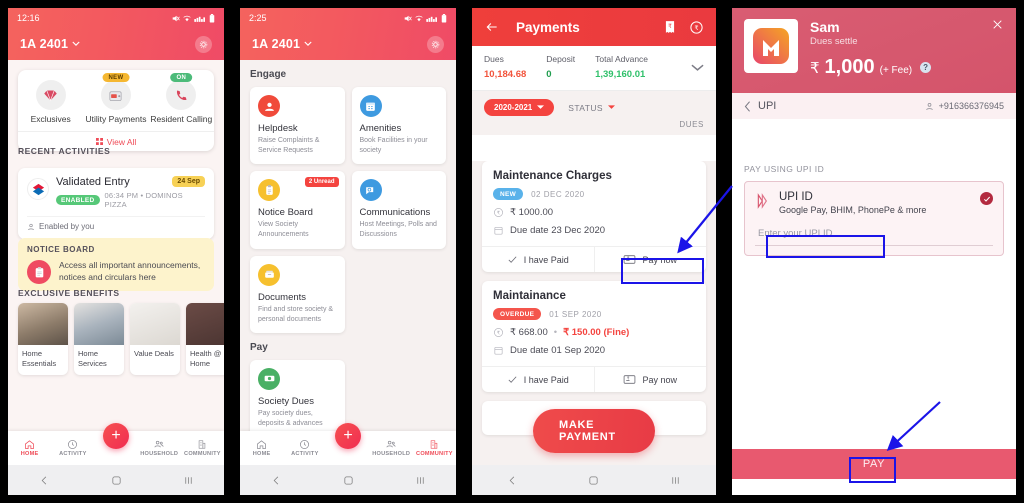 The image size is (1024, 503). What do you see at coordinates (269, 190) in the screenshot?
I see `clipboard-icon-wrap` at bounding box center [269, 190].